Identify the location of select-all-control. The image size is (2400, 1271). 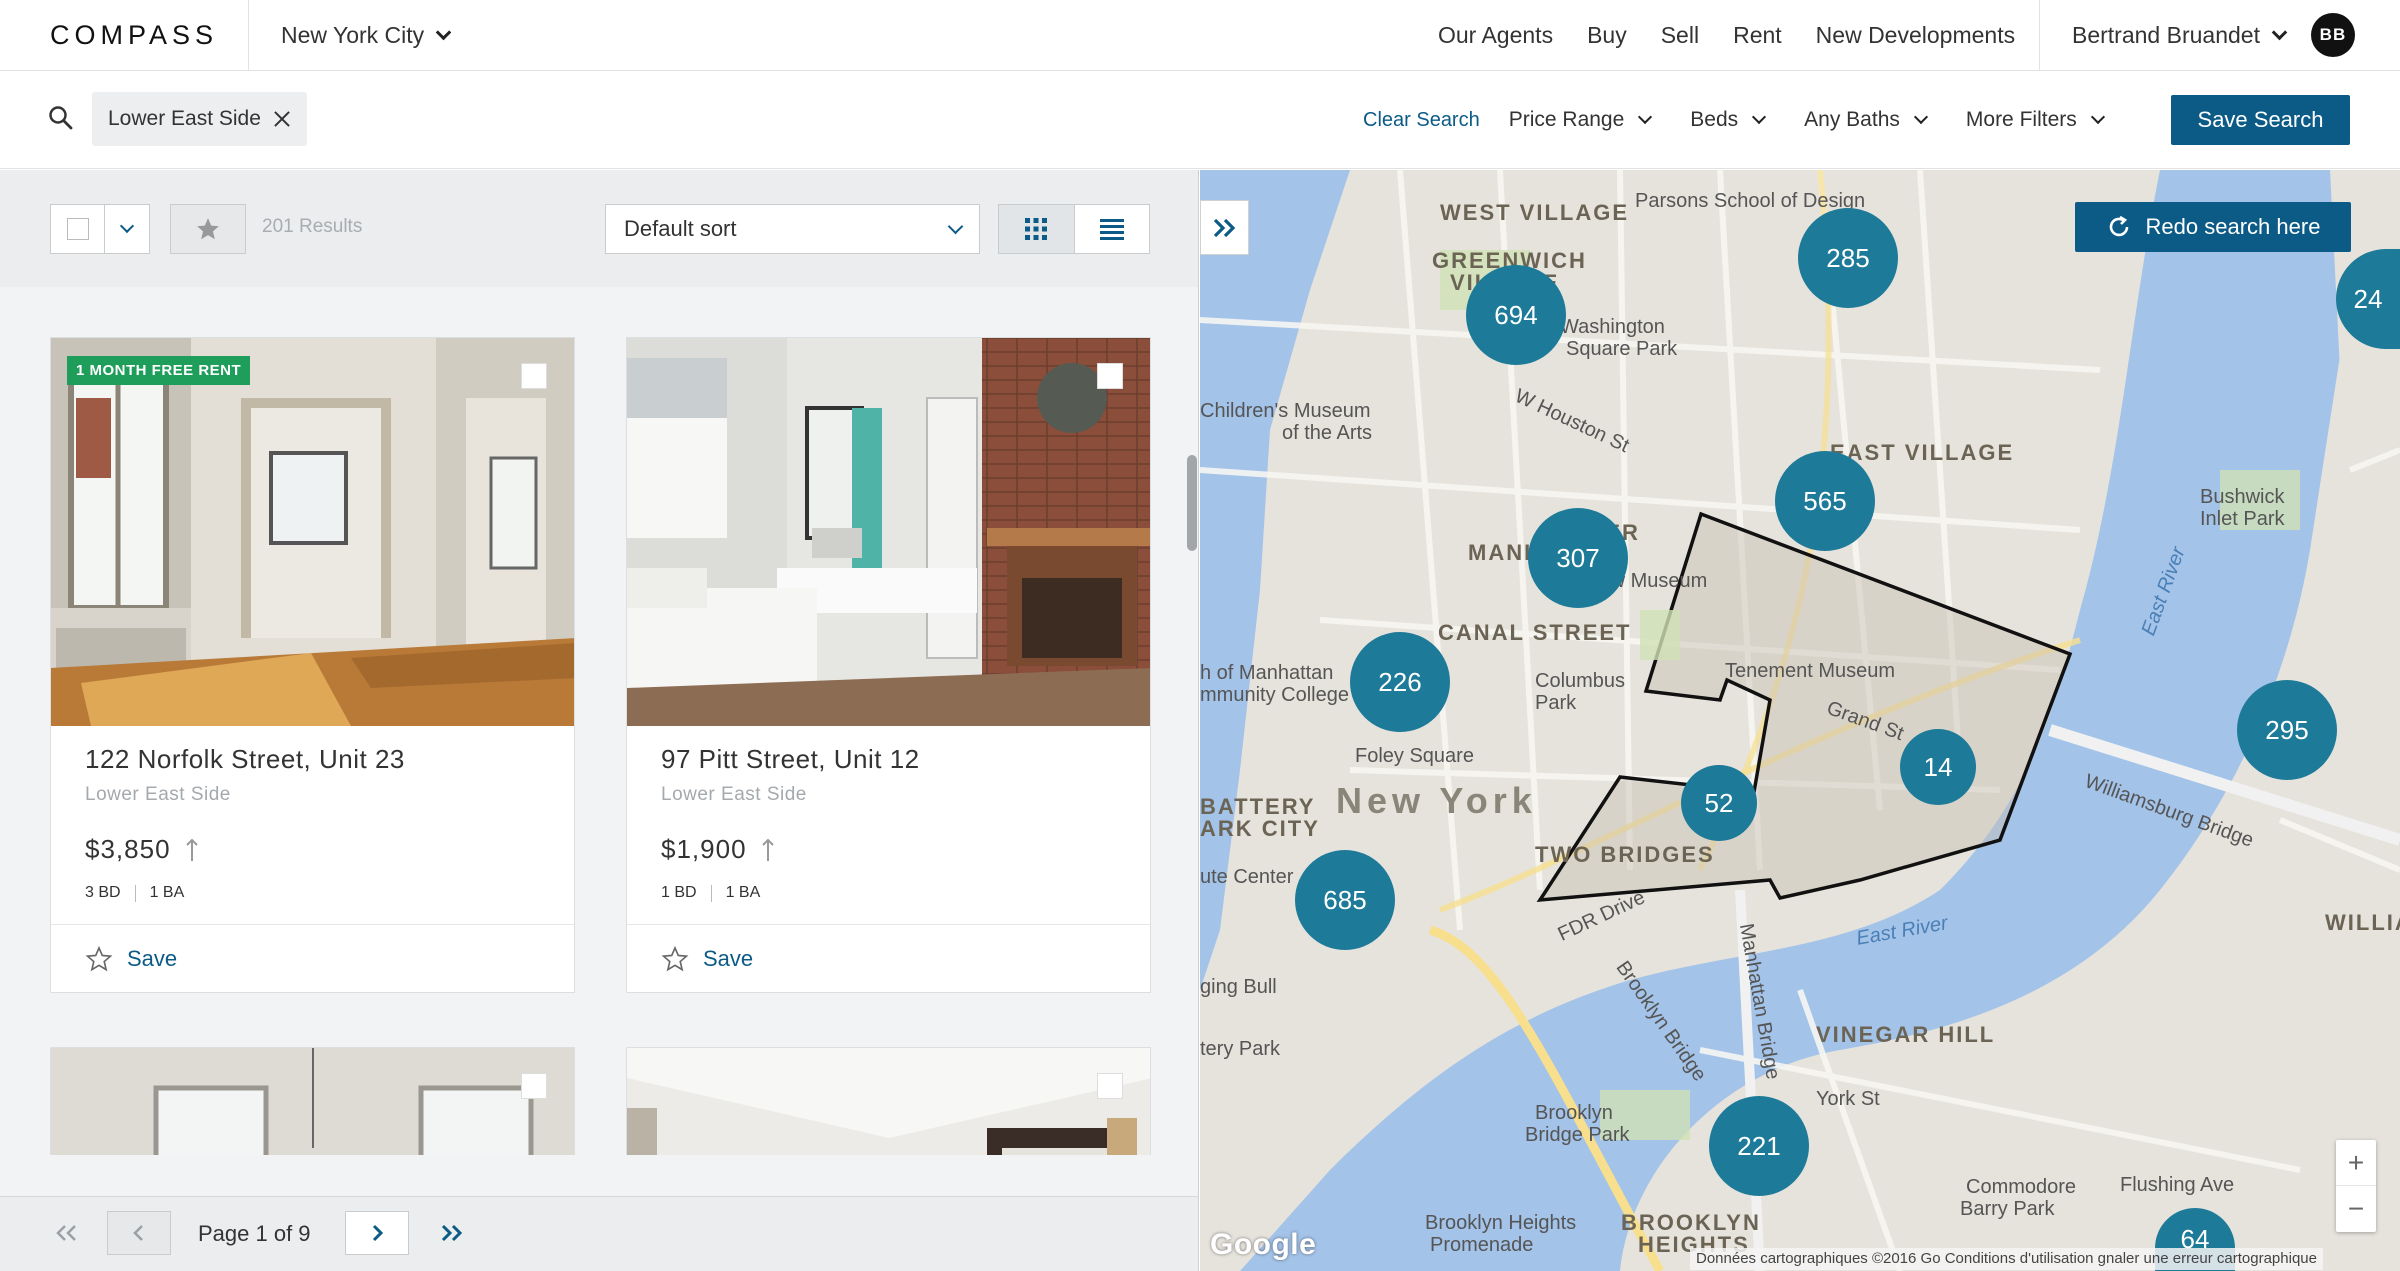
(100, 229).